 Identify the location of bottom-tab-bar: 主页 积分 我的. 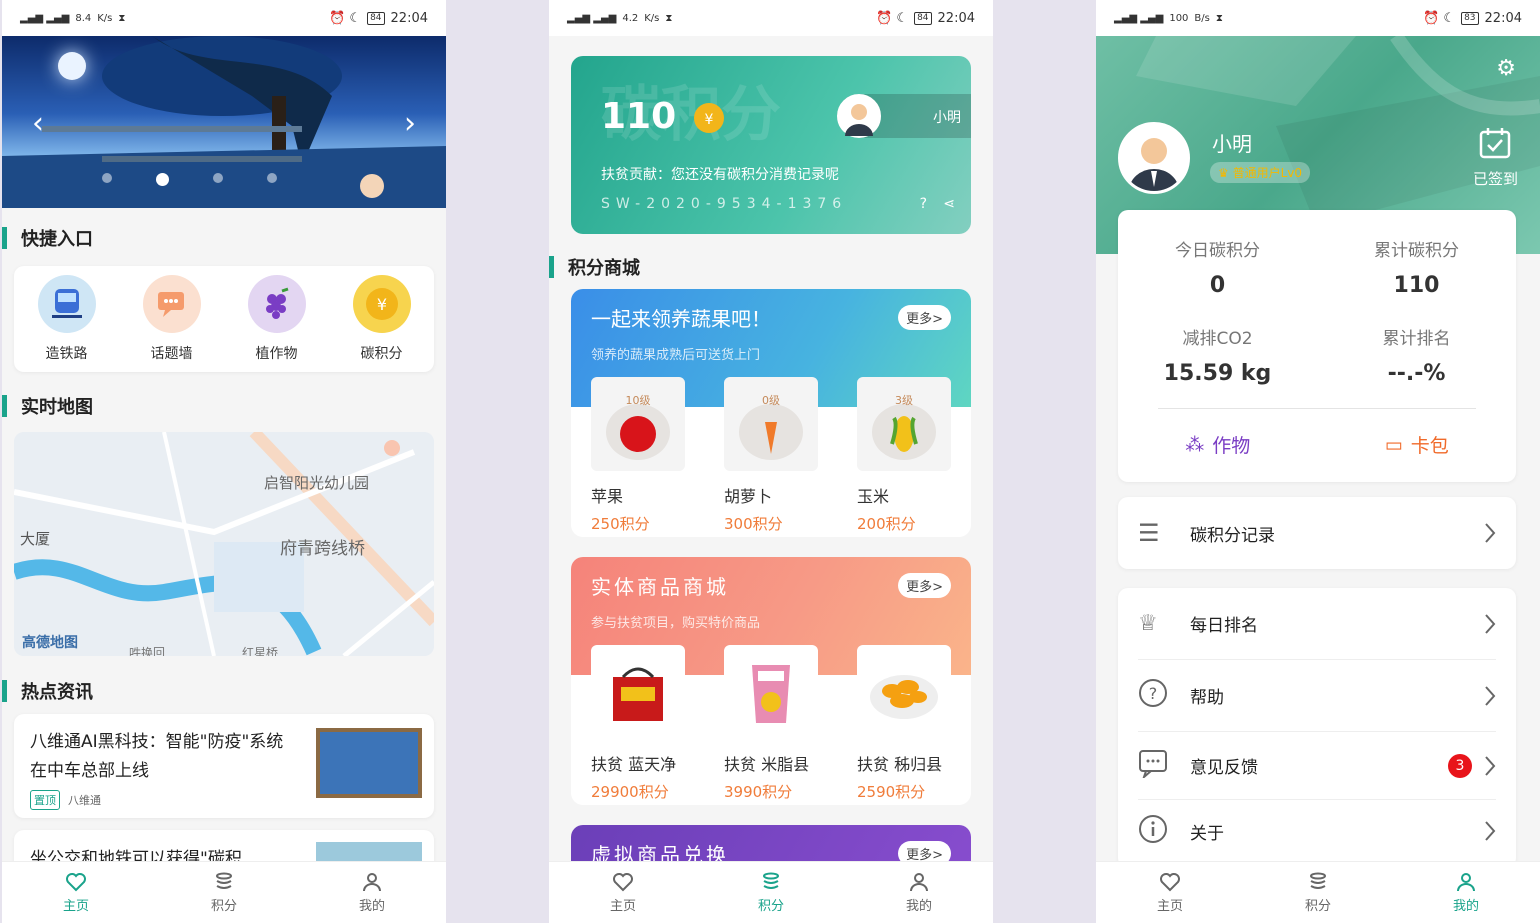
(1318, 892).